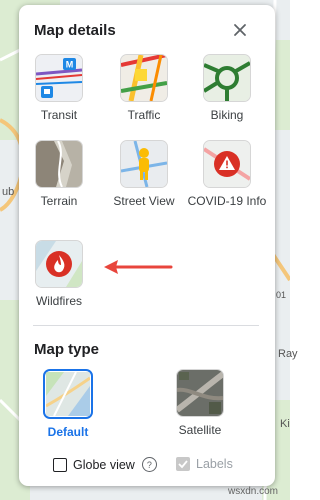 This screenshot has width=320, height=500. Describe the element at coordinates (59, 115) in the screenshot. I see `detail-label-transit: Transit` at that location.